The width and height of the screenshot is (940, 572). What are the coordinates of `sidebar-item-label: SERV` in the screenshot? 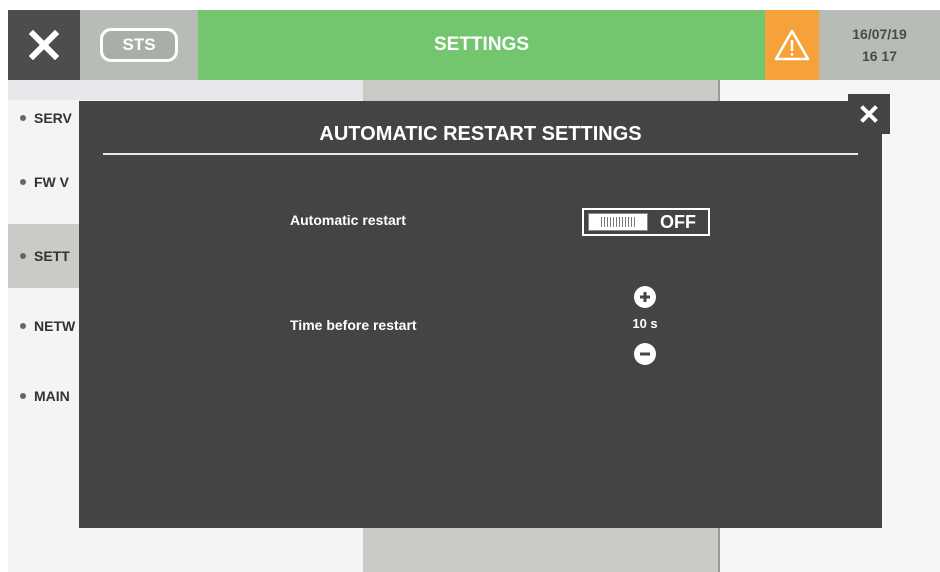 It's located at (53, 118).